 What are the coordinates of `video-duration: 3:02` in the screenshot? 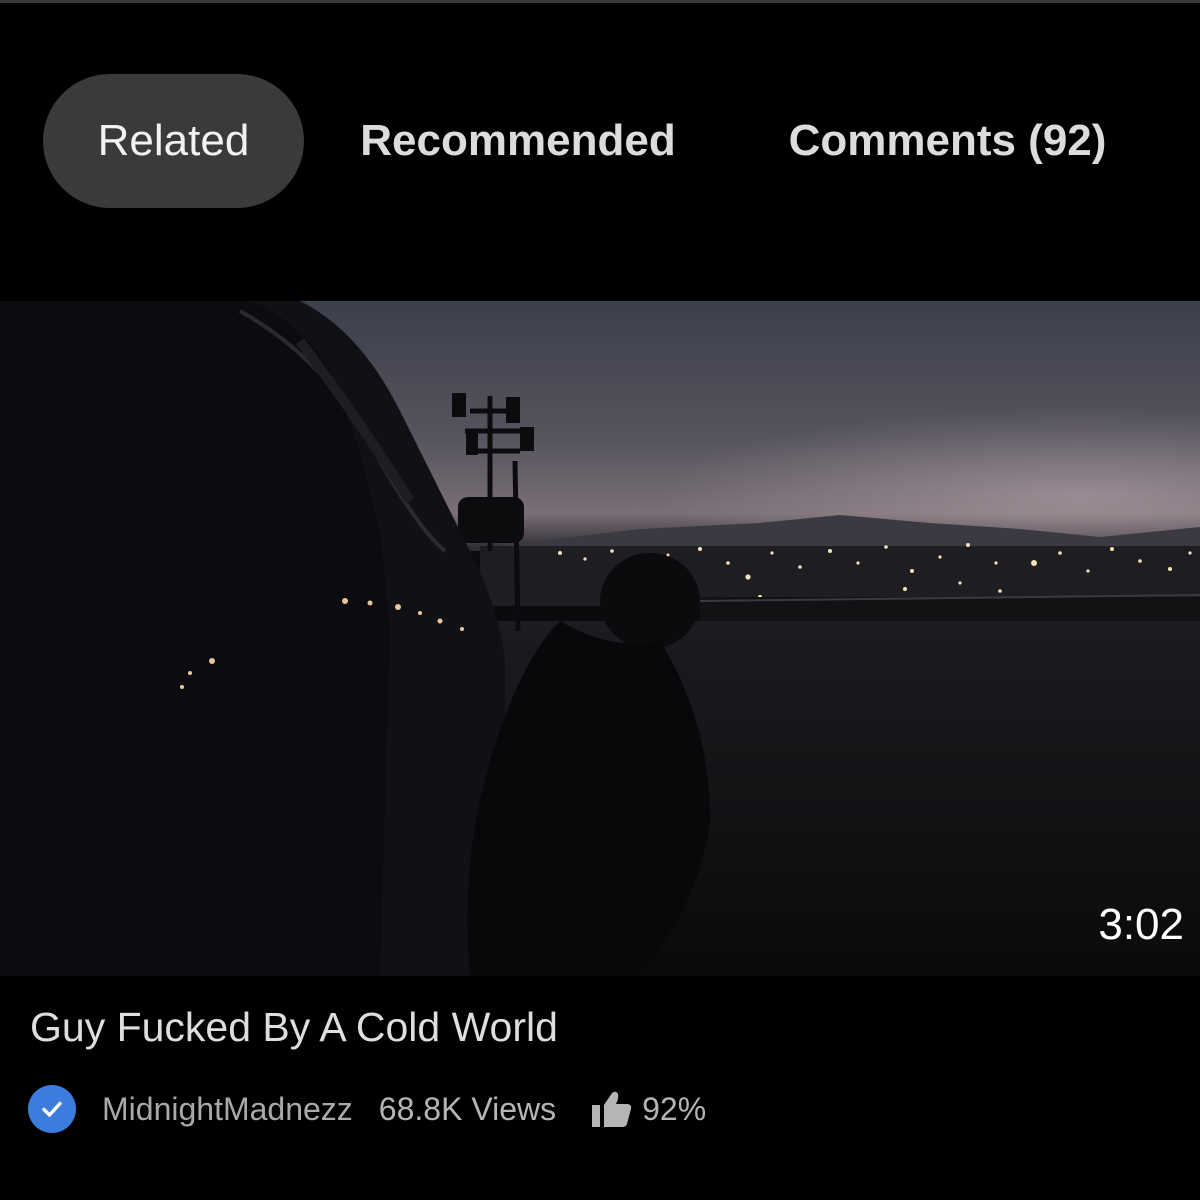 It's located at (1141, 924).